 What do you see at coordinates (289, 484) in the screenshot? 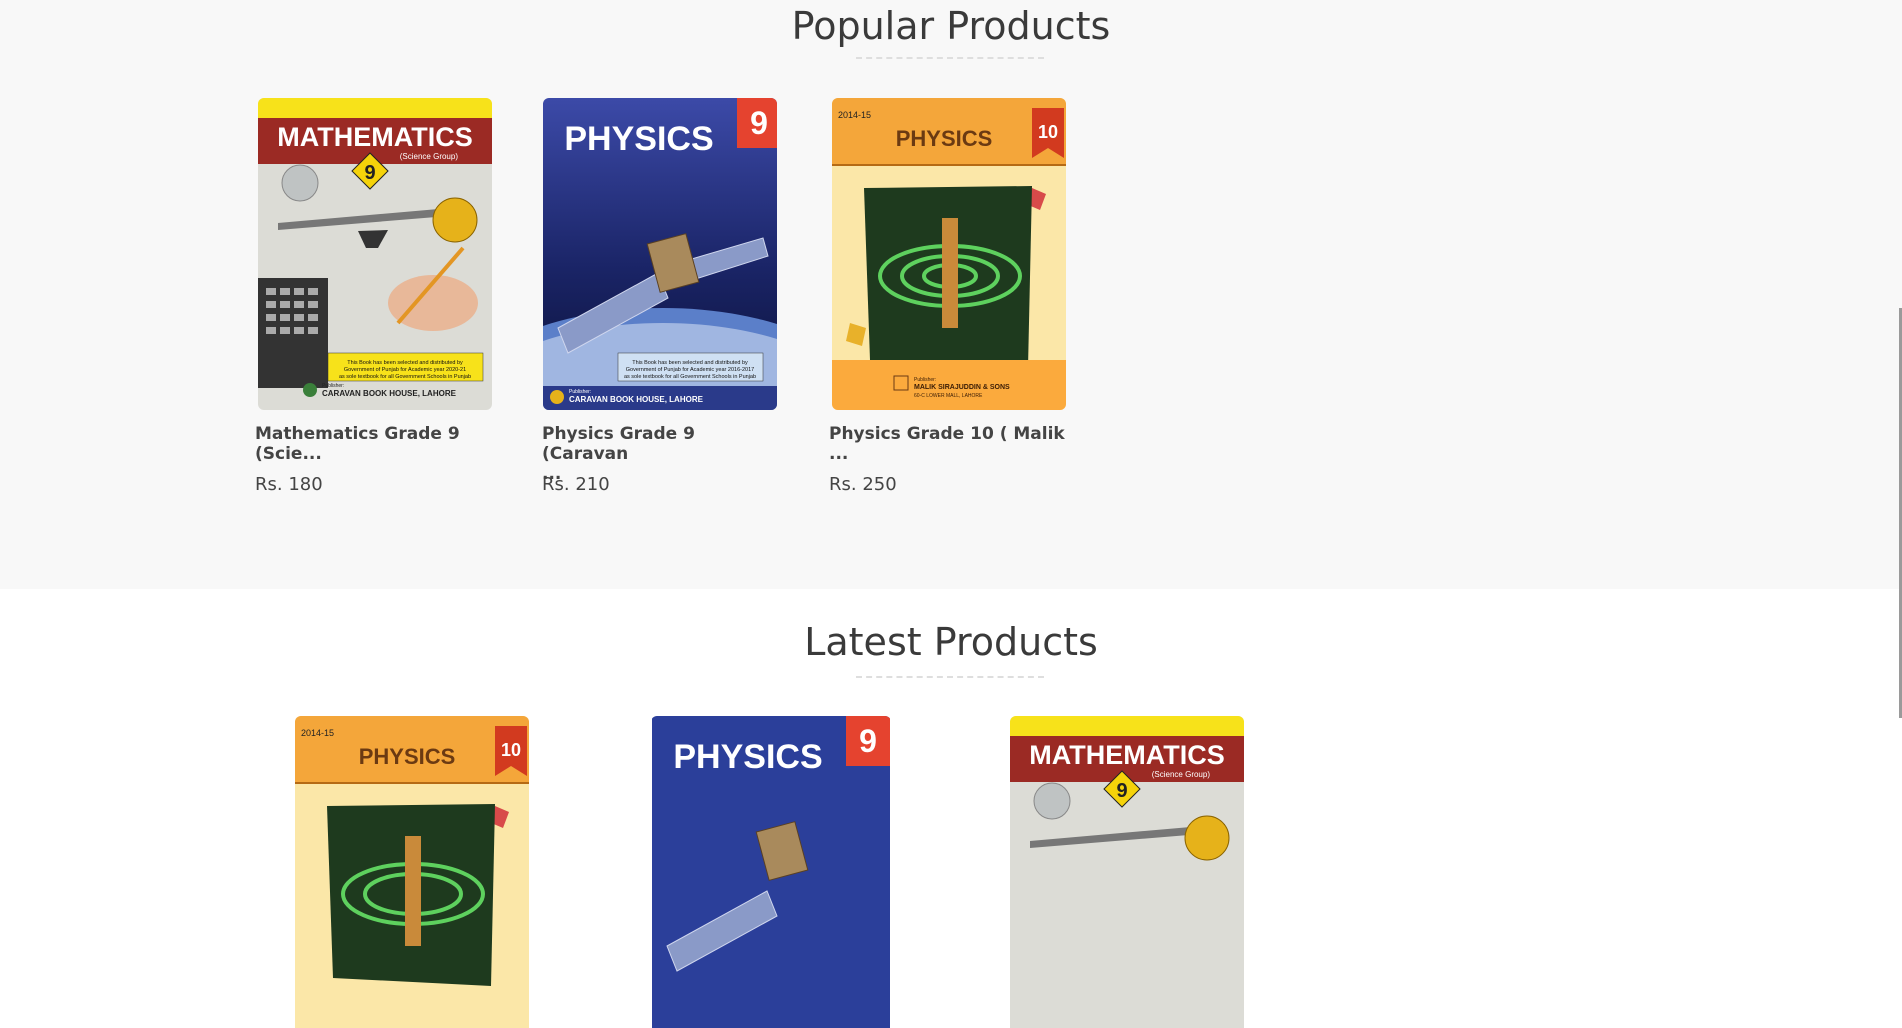
I see `product-price: Rs. 180` at bounding box center [289, 484].